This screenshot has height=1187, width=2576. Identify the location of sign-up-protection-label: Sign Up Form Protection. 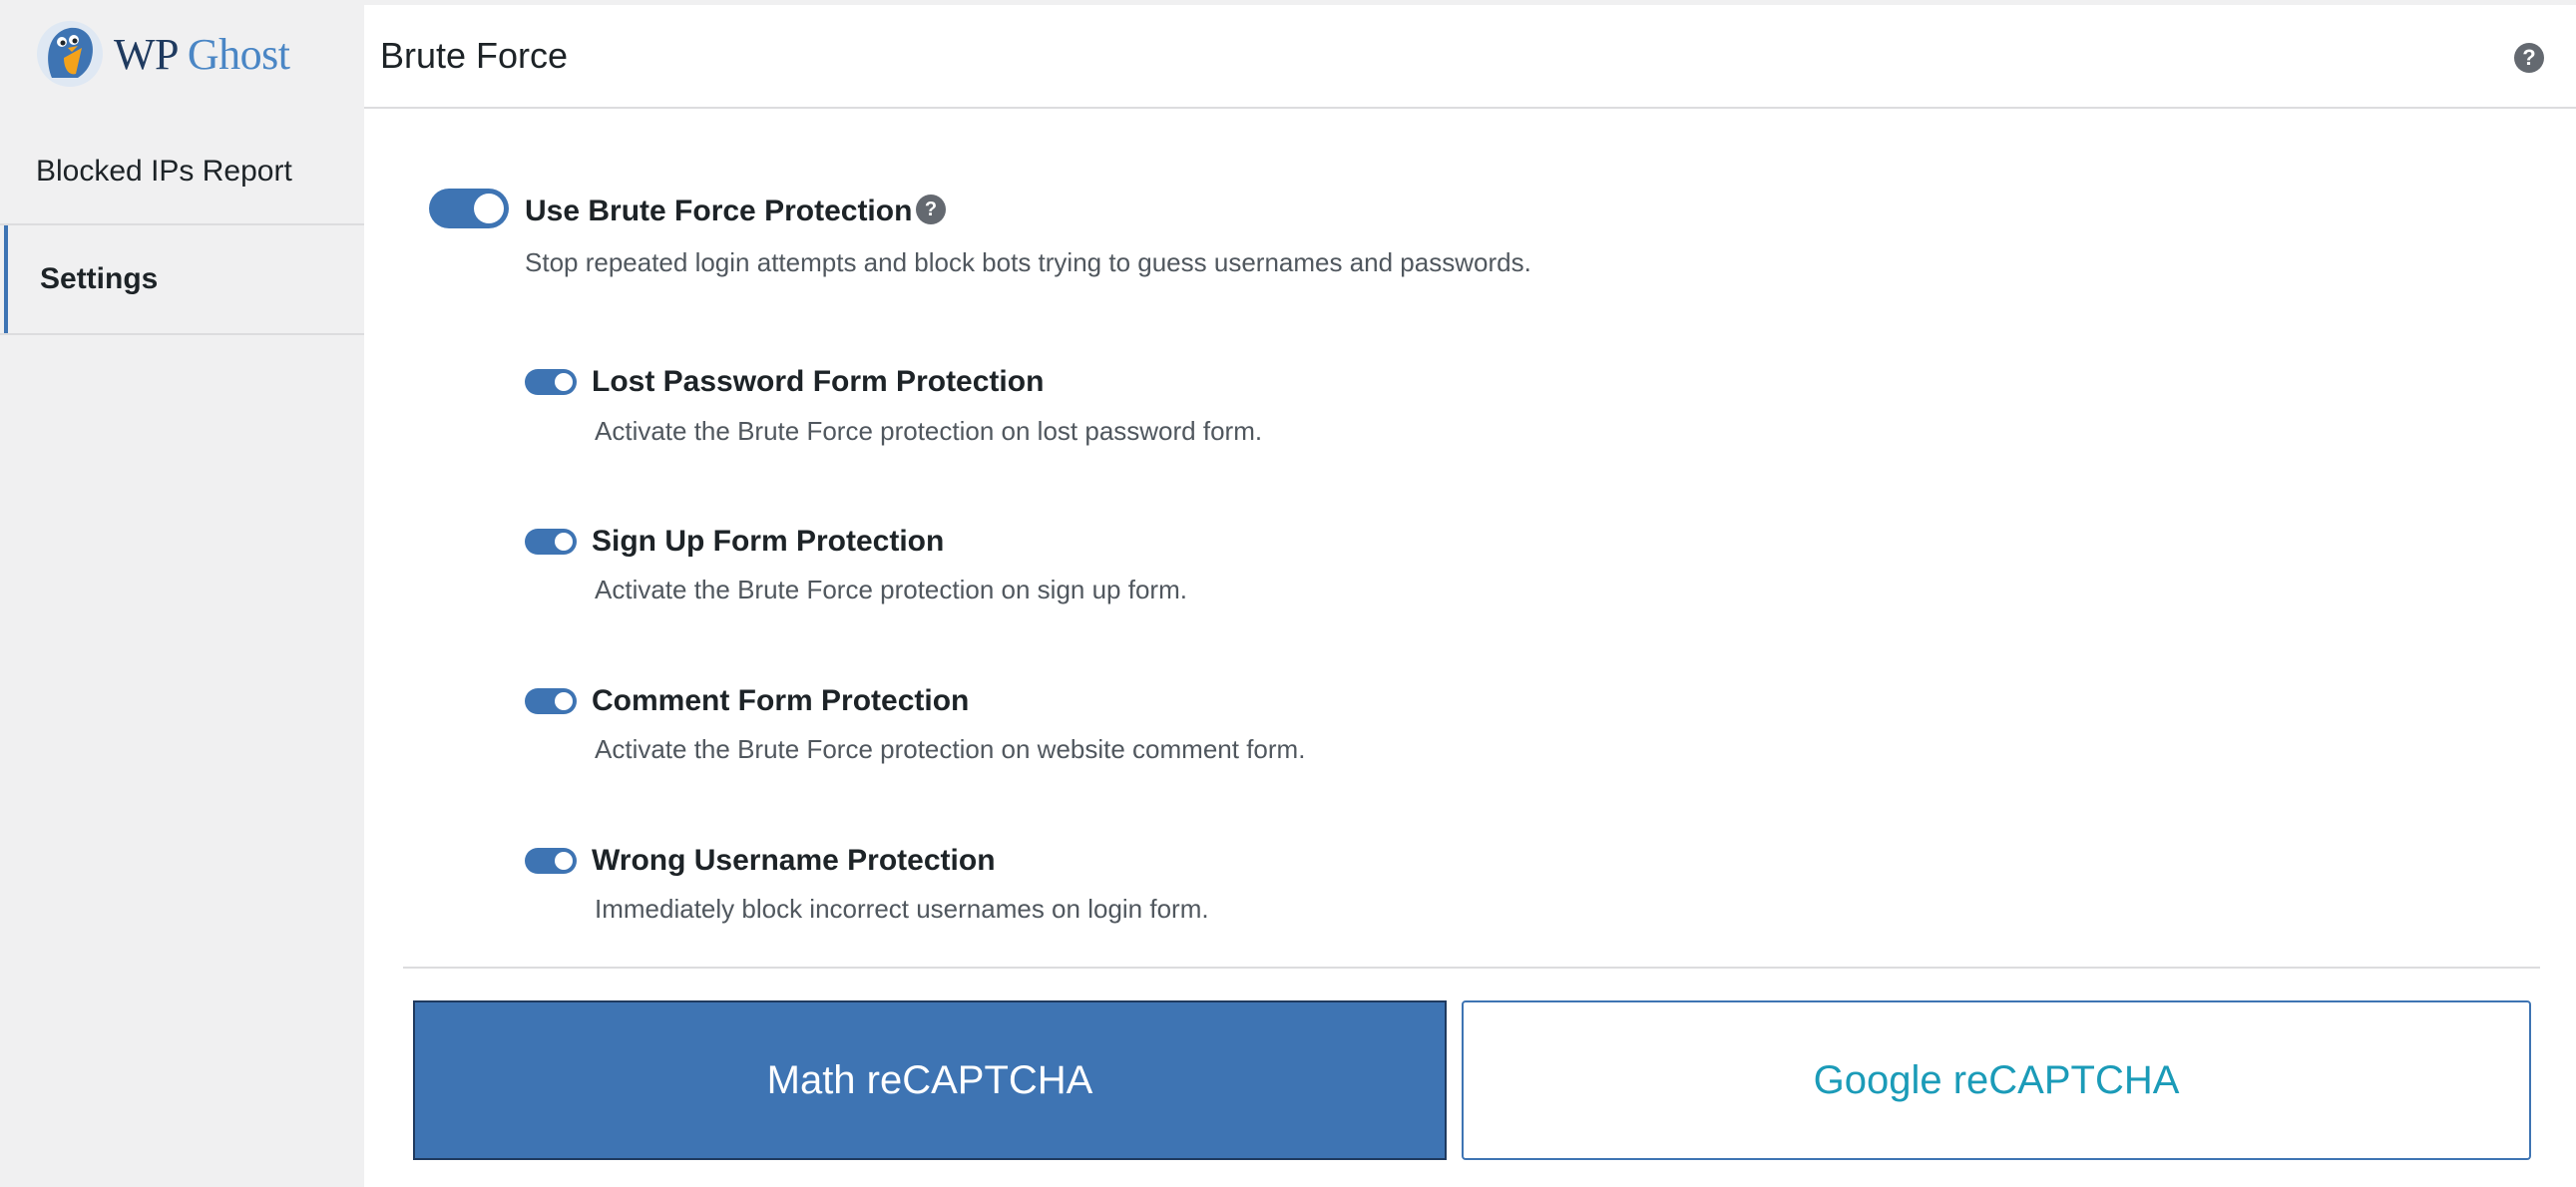
(768, 541).